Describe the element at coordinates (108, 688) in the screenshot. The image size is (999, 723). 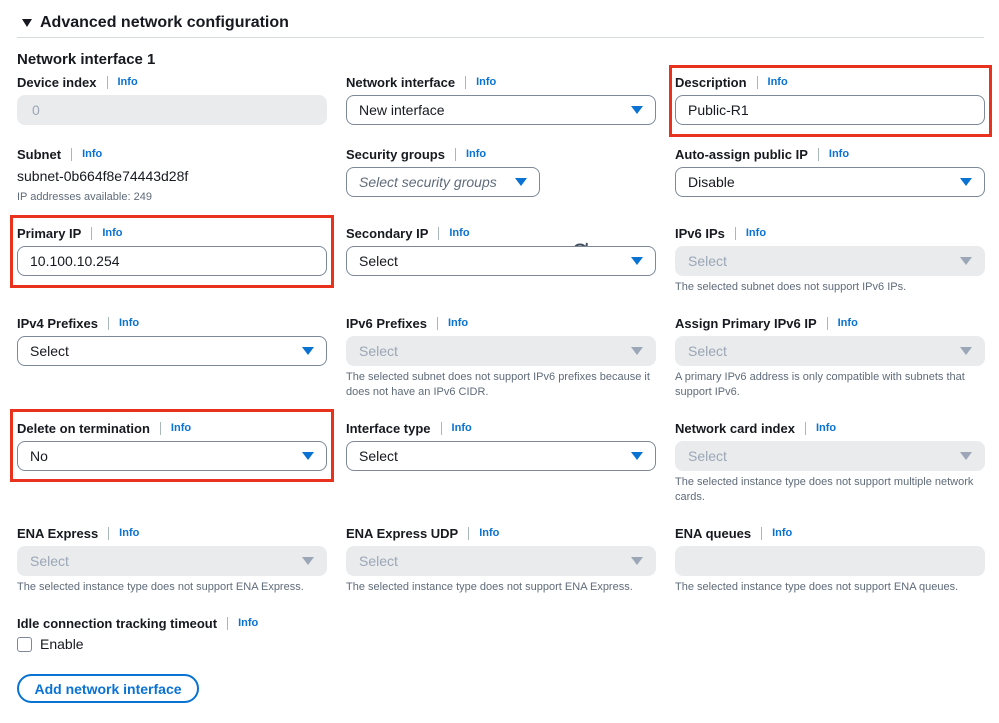
I see `add-network-interface-button: Add network interface` at that location.